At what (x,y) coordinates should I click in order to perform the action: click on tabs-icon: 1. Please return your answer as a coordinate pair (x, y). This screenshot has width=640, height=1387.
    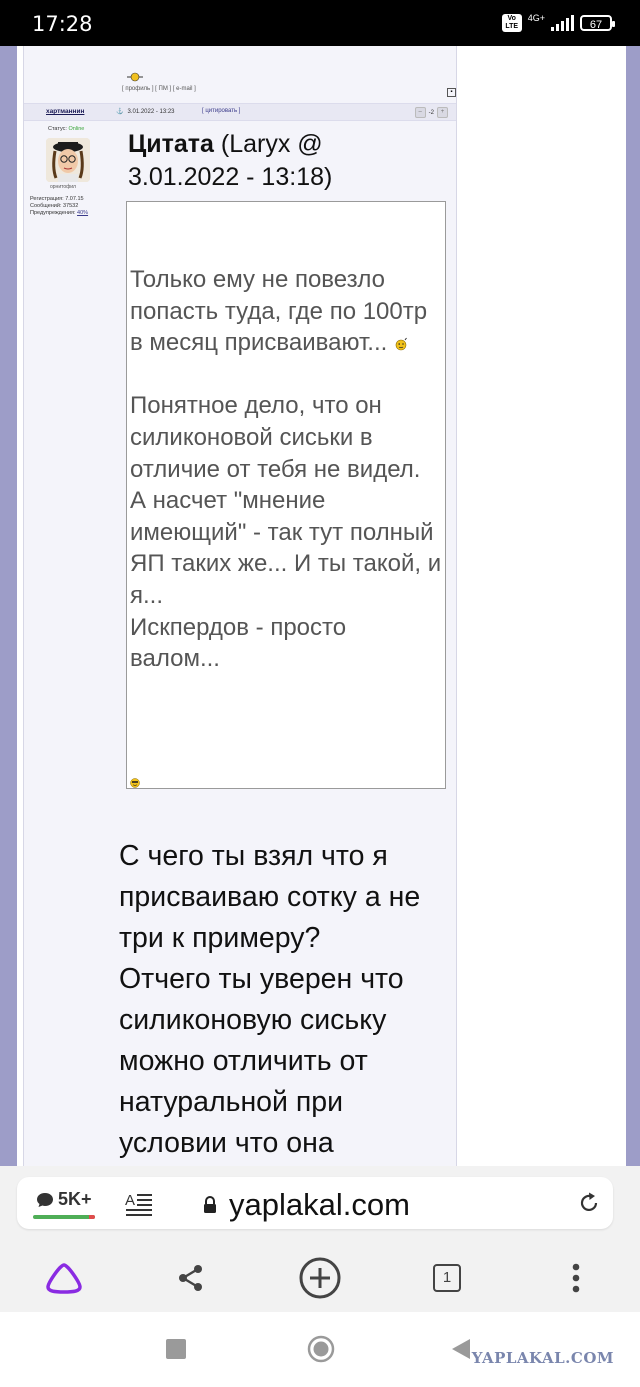
    Looking at the image, I should click on (447, 1278).